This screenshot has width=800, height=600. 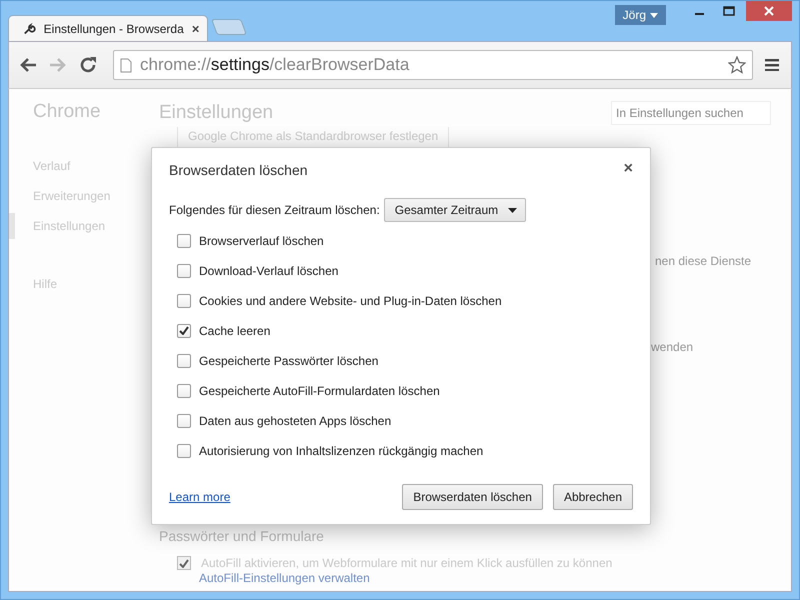 What do you see at coordinates (729, 11) in the screenshot?
I see `maximize-icon` at bounding box center [729, 11].